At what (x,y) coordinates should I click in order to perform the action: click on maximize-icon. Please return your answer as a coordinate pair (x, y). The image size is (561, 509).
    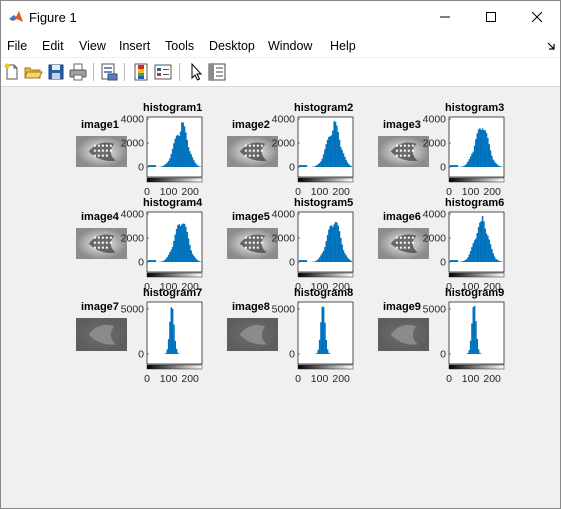
    Looking at the image, I should click on (491, 17).